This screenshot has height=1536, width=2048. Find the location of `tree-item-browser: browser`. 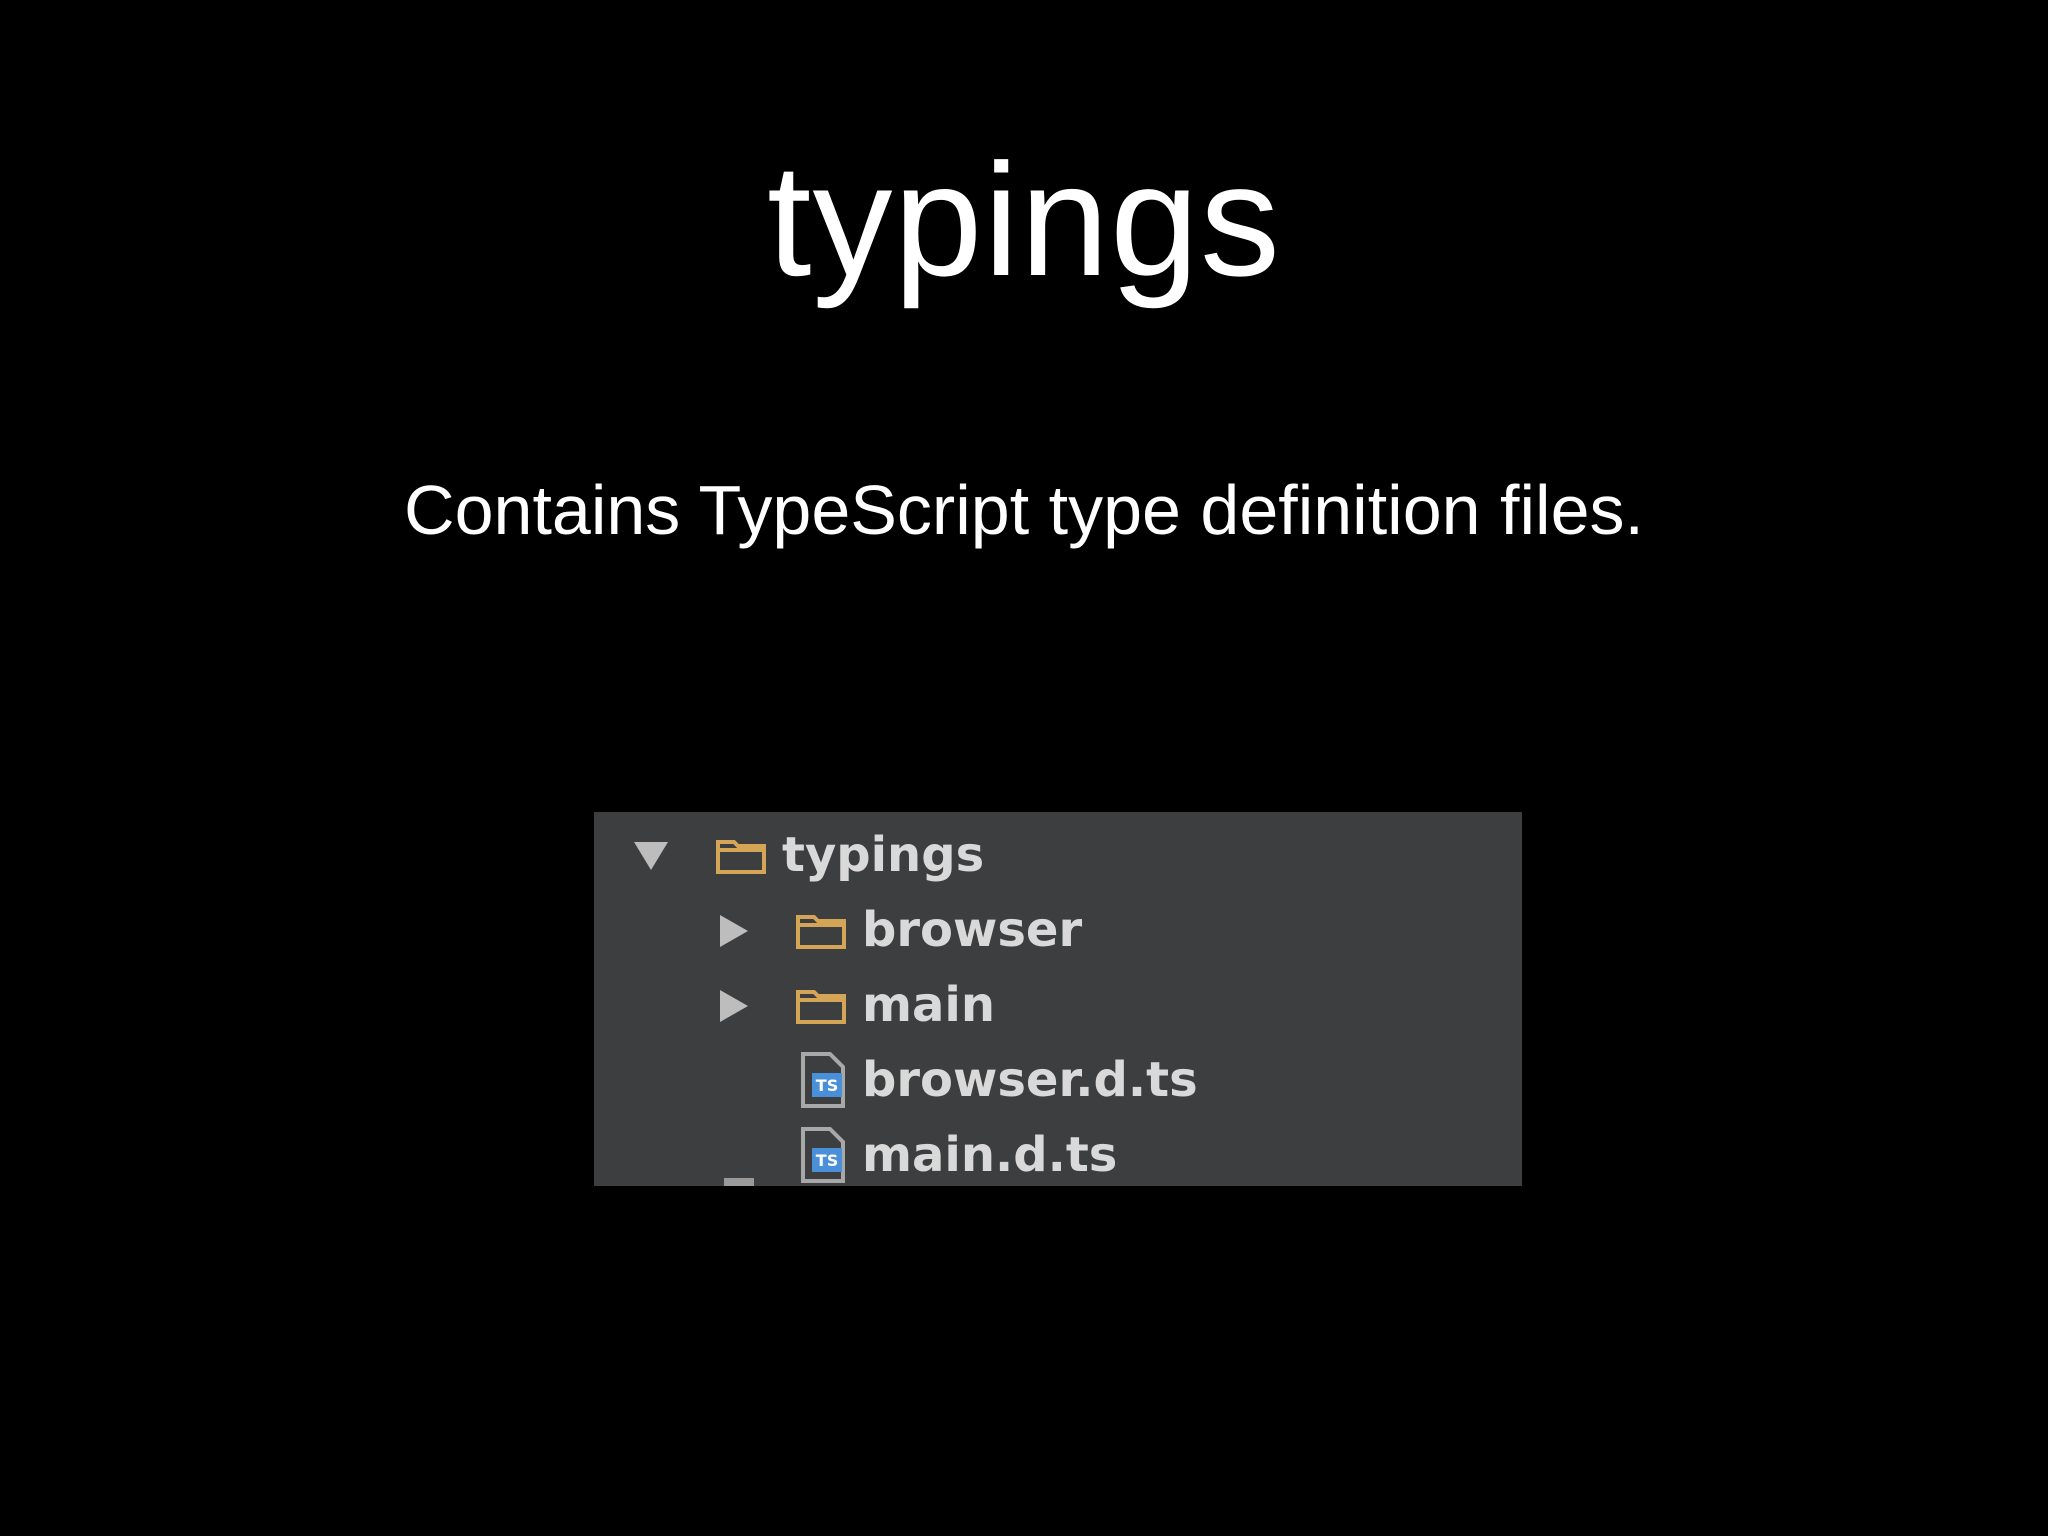

tree-item-browser: browser is located at coordinates (1058, 930).